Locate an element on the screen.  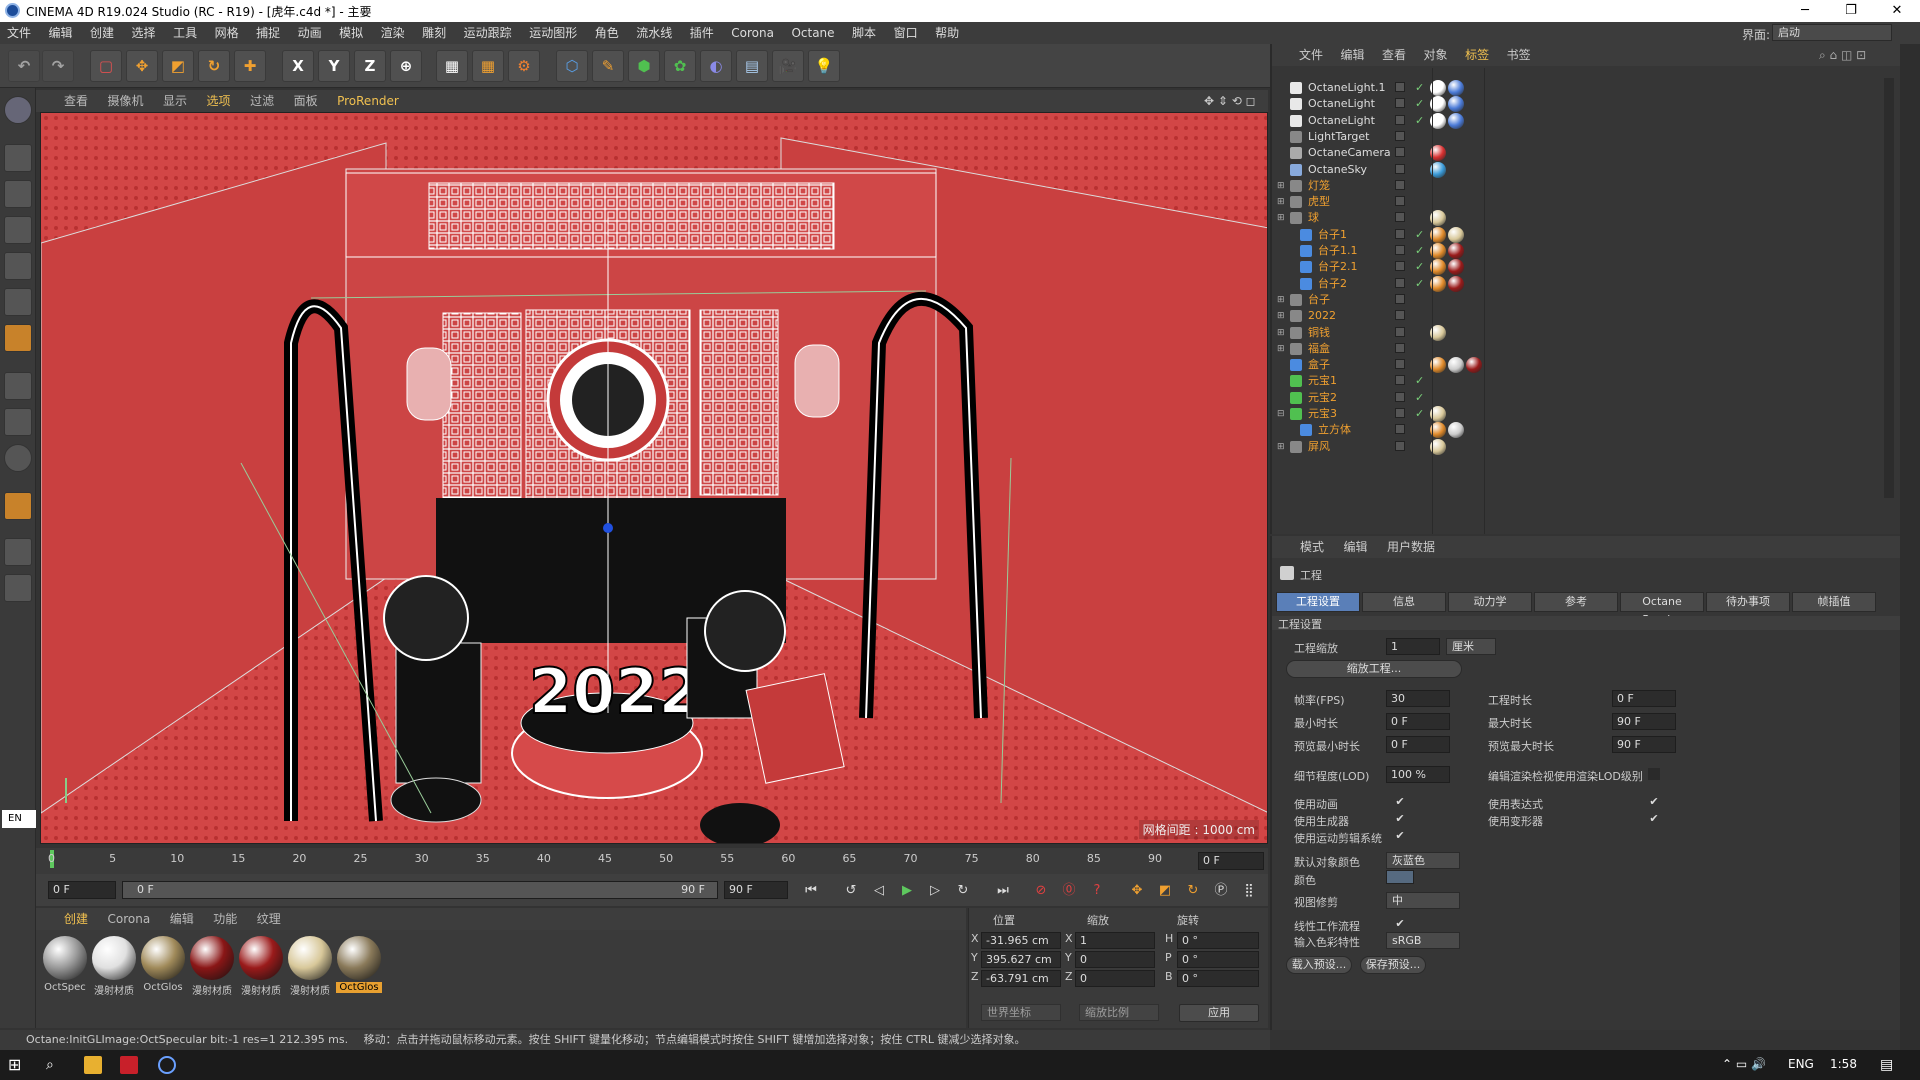
menu-octane: Octane is located at coordinates (812, 33).